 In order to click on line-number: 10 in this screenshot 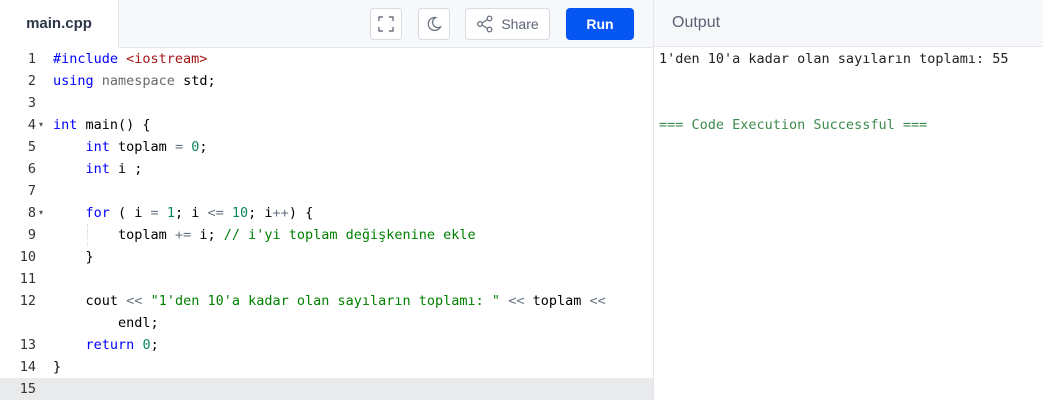, I will do `click(27, 257)`.